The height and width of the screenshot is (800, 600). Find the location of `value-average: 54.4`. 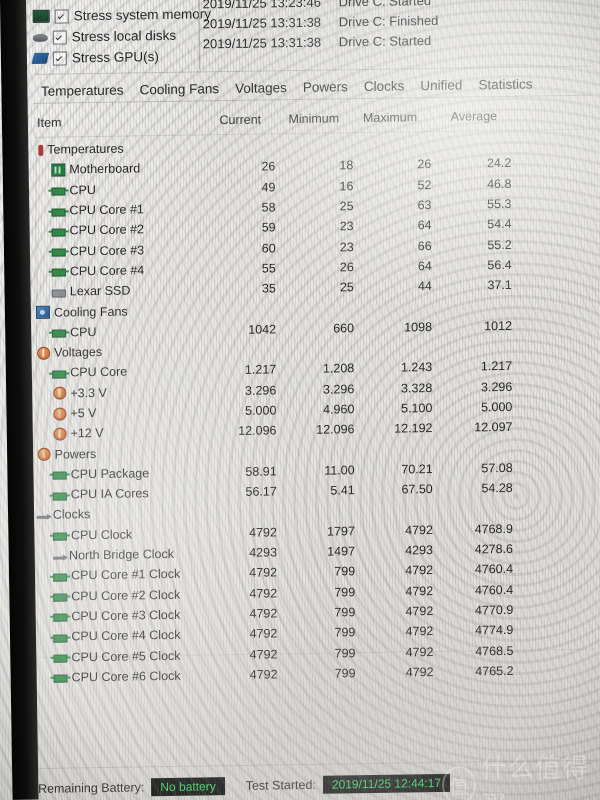

value-average: 54.4 is located at coordinates (499, 224).